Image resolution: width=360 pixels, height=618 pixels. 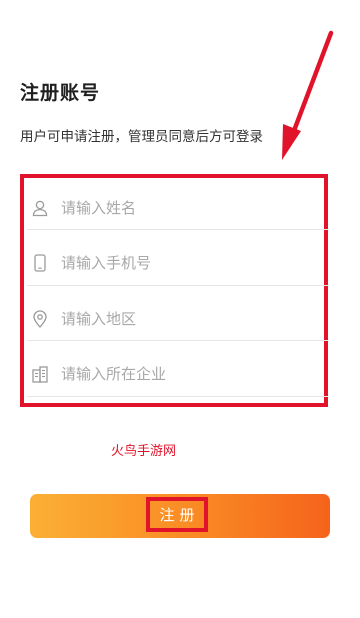 What do you see at coordinates (40, 263) in the screenshot?
I see `phone-icon` at bounding box center [40, 263].